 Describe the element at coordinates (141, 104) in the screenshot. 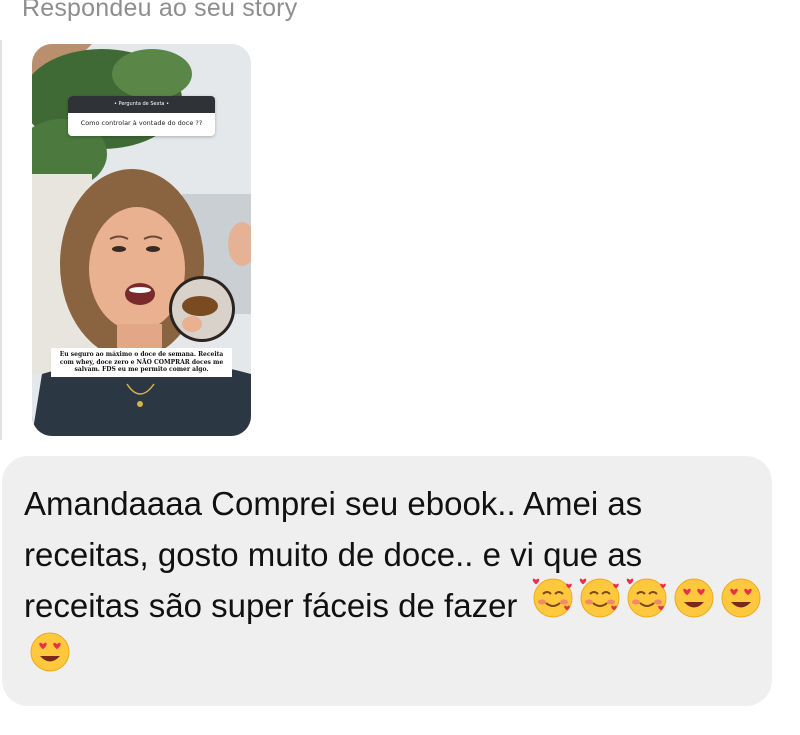

I see `question-header: • Pergunta de Sexta •` at that location.